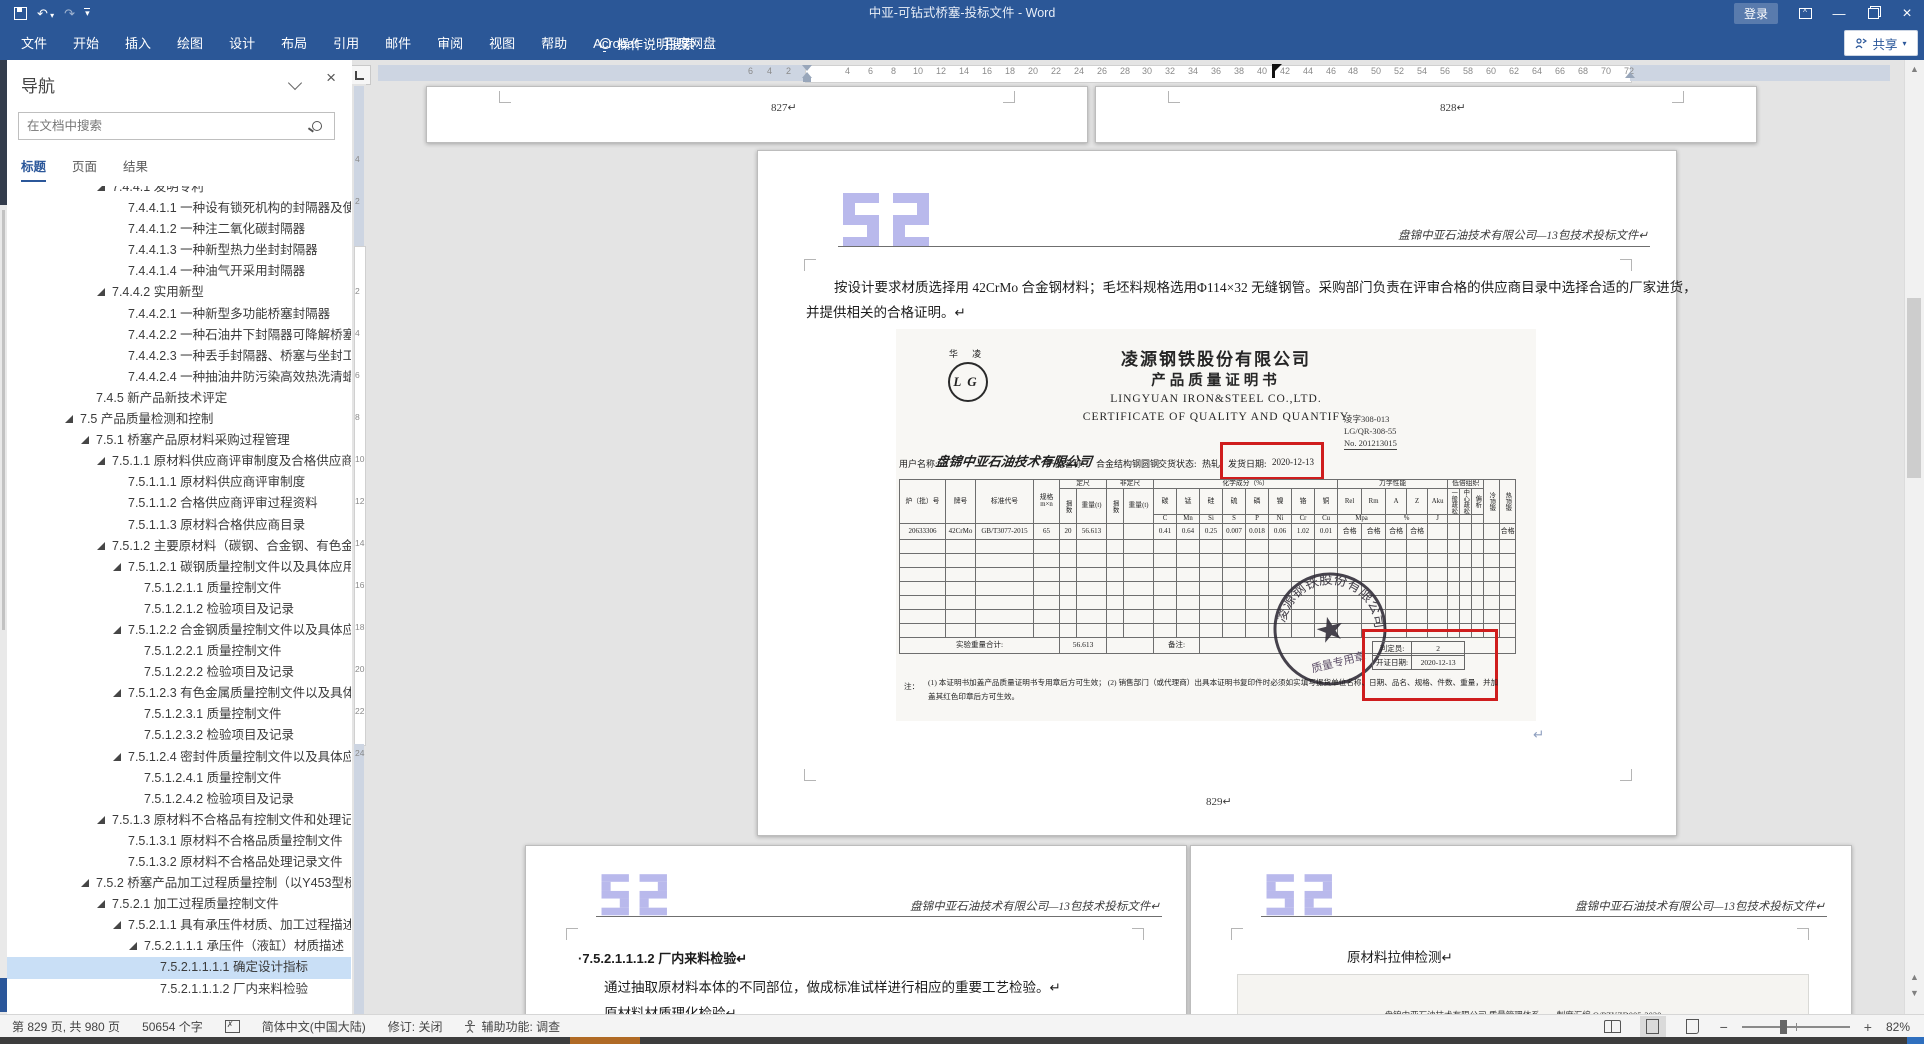 Image resolution: width=1924 pixels, height=1044 pixels. I want to click on zoom-level: 82%, so click(1898, 1027).